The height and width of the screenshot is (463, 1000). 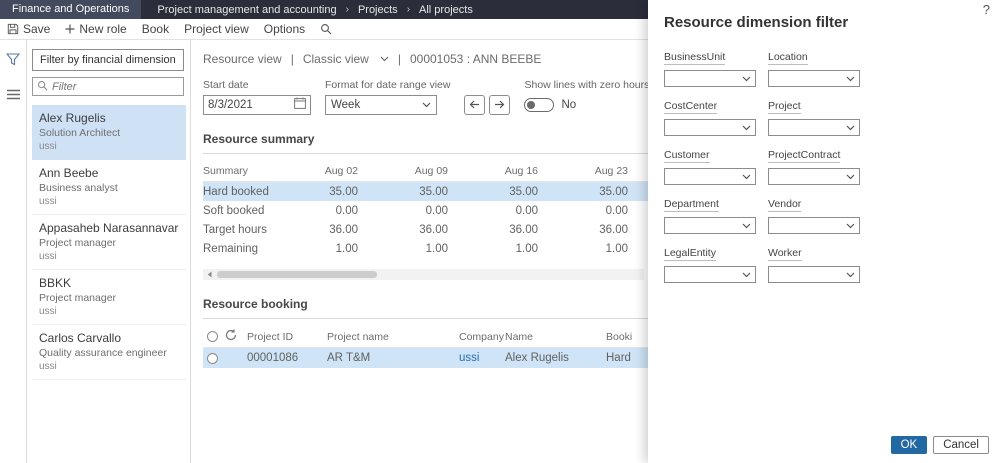 I want to click on options-button: Options, so click(x=284, y=29).